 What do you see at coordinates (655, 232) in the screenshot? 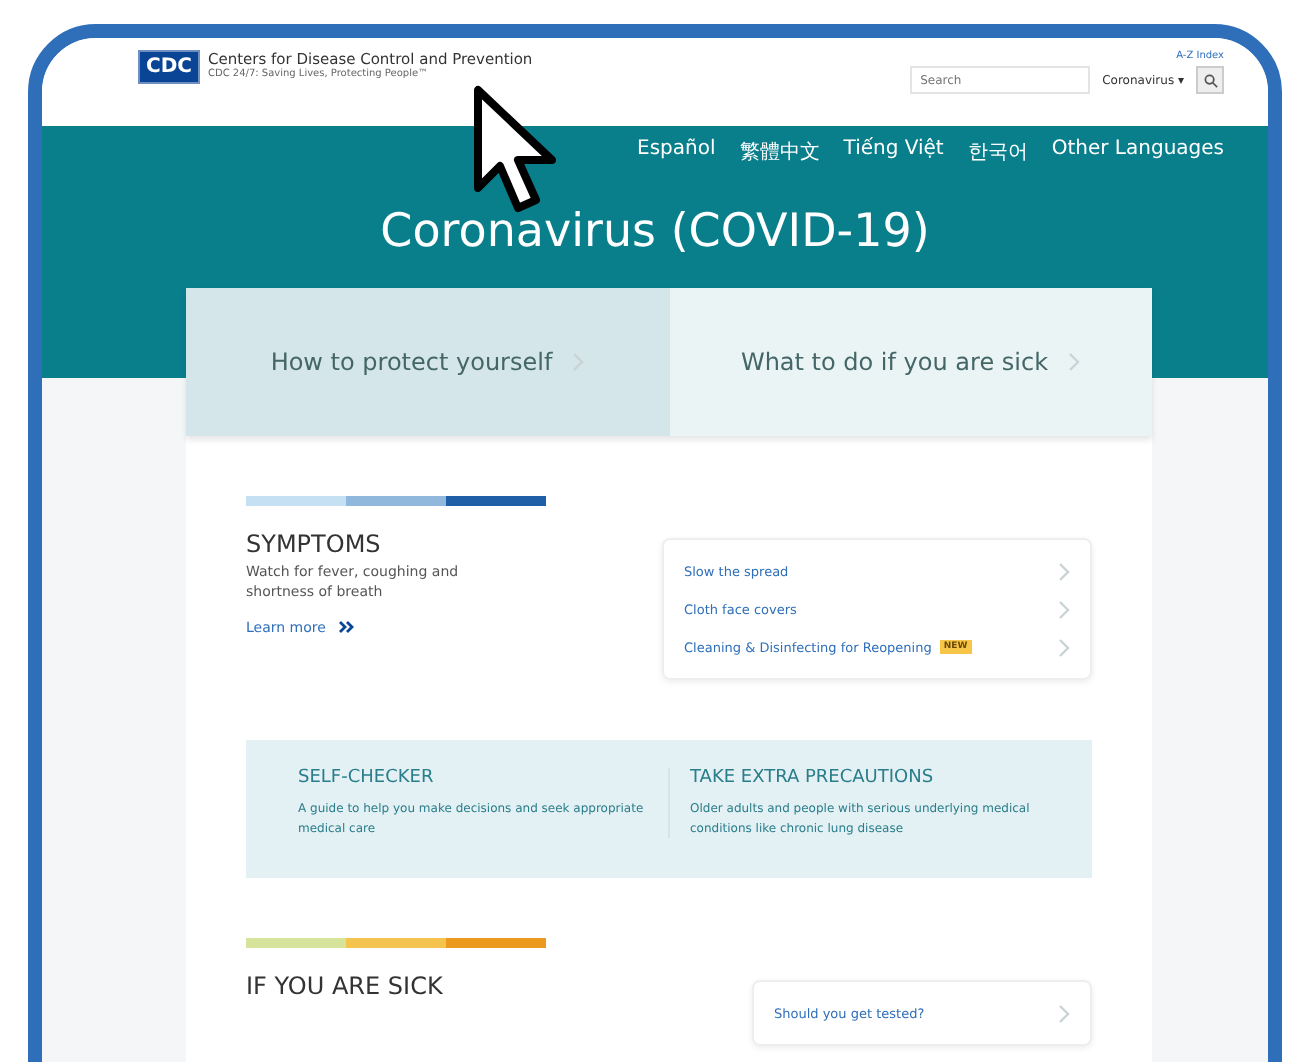
I see `page-title: Coronavirus (COVID-19)` at bounding box center [655, 232].